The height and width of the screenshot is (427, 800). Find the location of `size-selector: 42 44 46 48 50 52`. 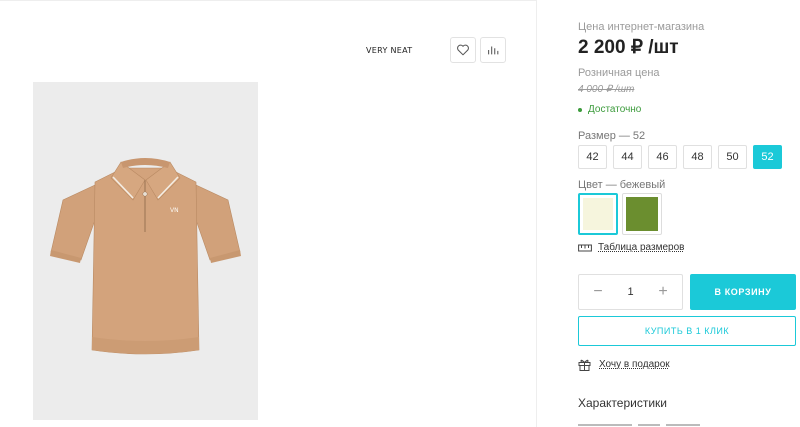

size-selector: 42 44 46 48 50 52 is located at coordinates (680, 157).